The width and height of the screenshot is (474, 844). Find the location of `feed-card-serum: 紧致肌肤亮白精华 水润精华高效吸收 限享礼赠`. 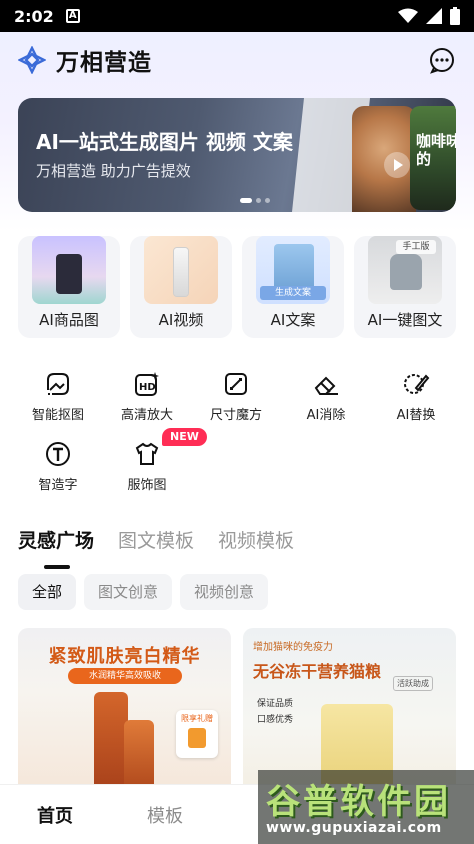

feed-card-serum: 紧致肌肤亮白精华 水润精华高效吸收 限享礼赠 is located at coordinates (124, 708).